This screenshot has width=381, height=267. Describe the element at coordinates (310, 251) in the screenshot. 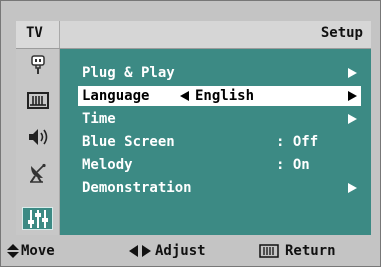

I see `return-hint-label: Return` at that location.